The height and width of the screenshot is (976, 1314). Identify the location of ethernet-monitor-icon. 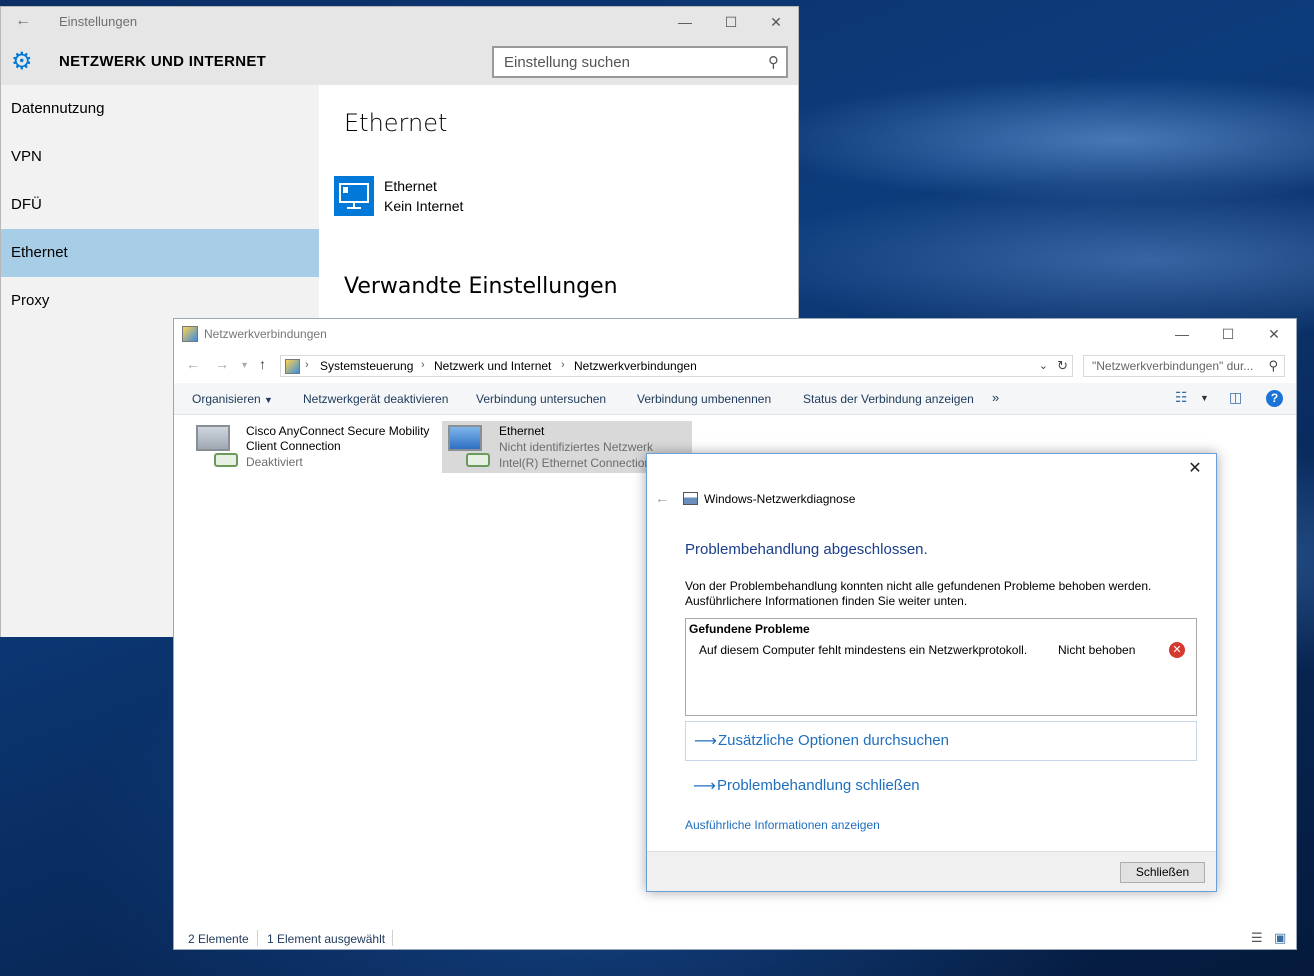
(354, 196).